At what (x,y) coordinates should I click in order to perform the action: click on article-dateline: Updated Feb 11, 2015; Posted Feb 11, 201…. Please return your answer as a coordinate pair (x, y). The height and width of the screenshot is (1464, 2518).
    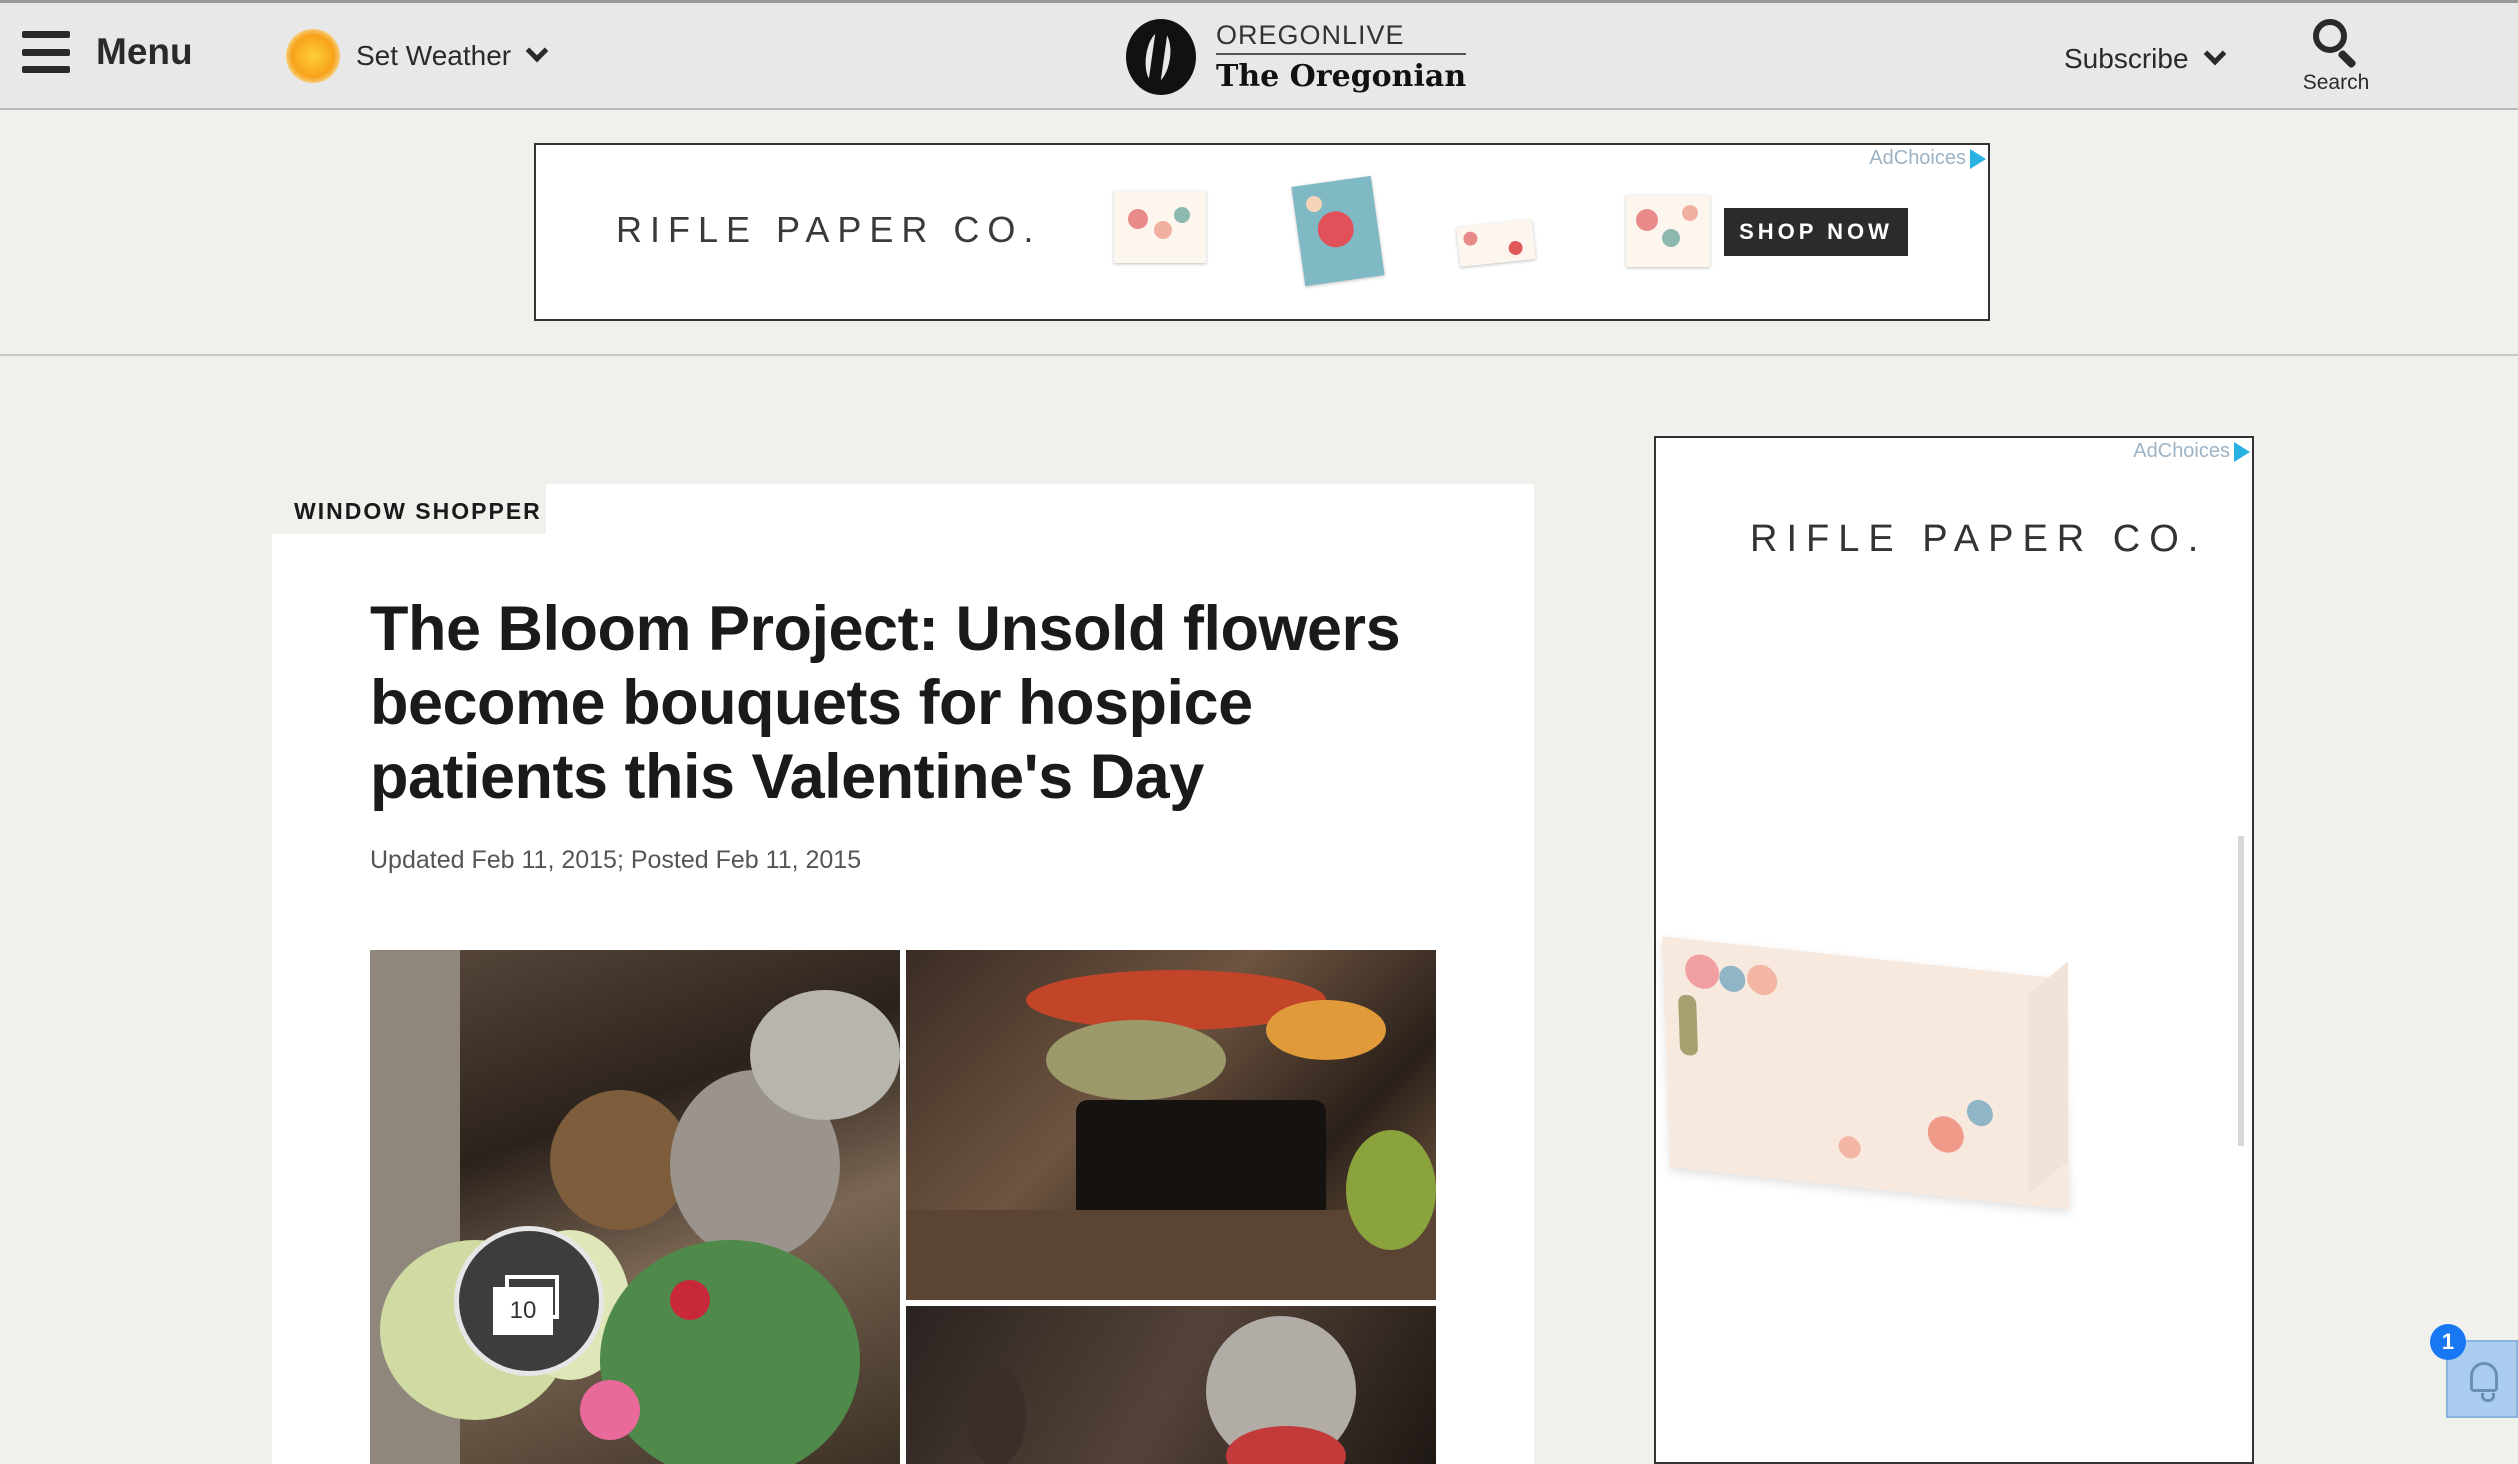
    Looking at the image, I should click on (616, 860).